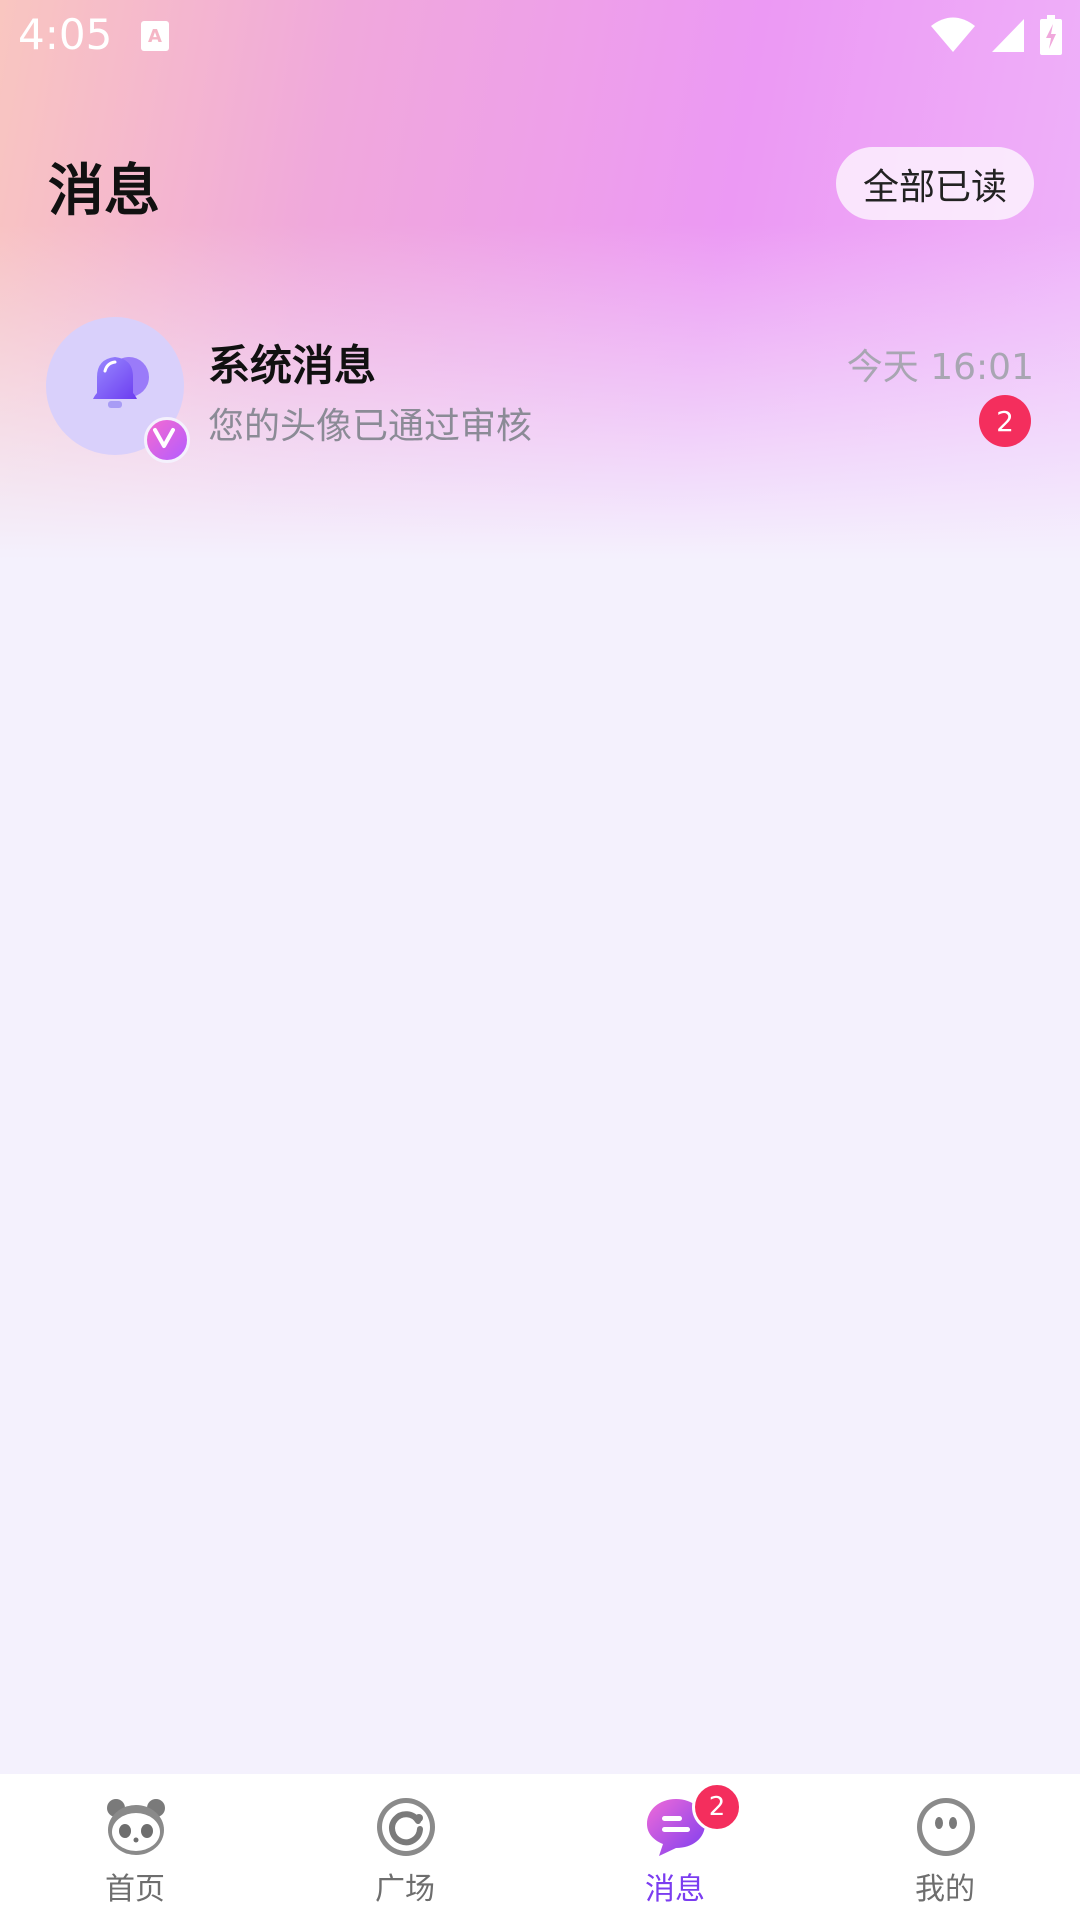 The image size is (1080, 1920). I want to click on bottom-nav: 首页 广场 2 消息 我的, so click(540, 1847).